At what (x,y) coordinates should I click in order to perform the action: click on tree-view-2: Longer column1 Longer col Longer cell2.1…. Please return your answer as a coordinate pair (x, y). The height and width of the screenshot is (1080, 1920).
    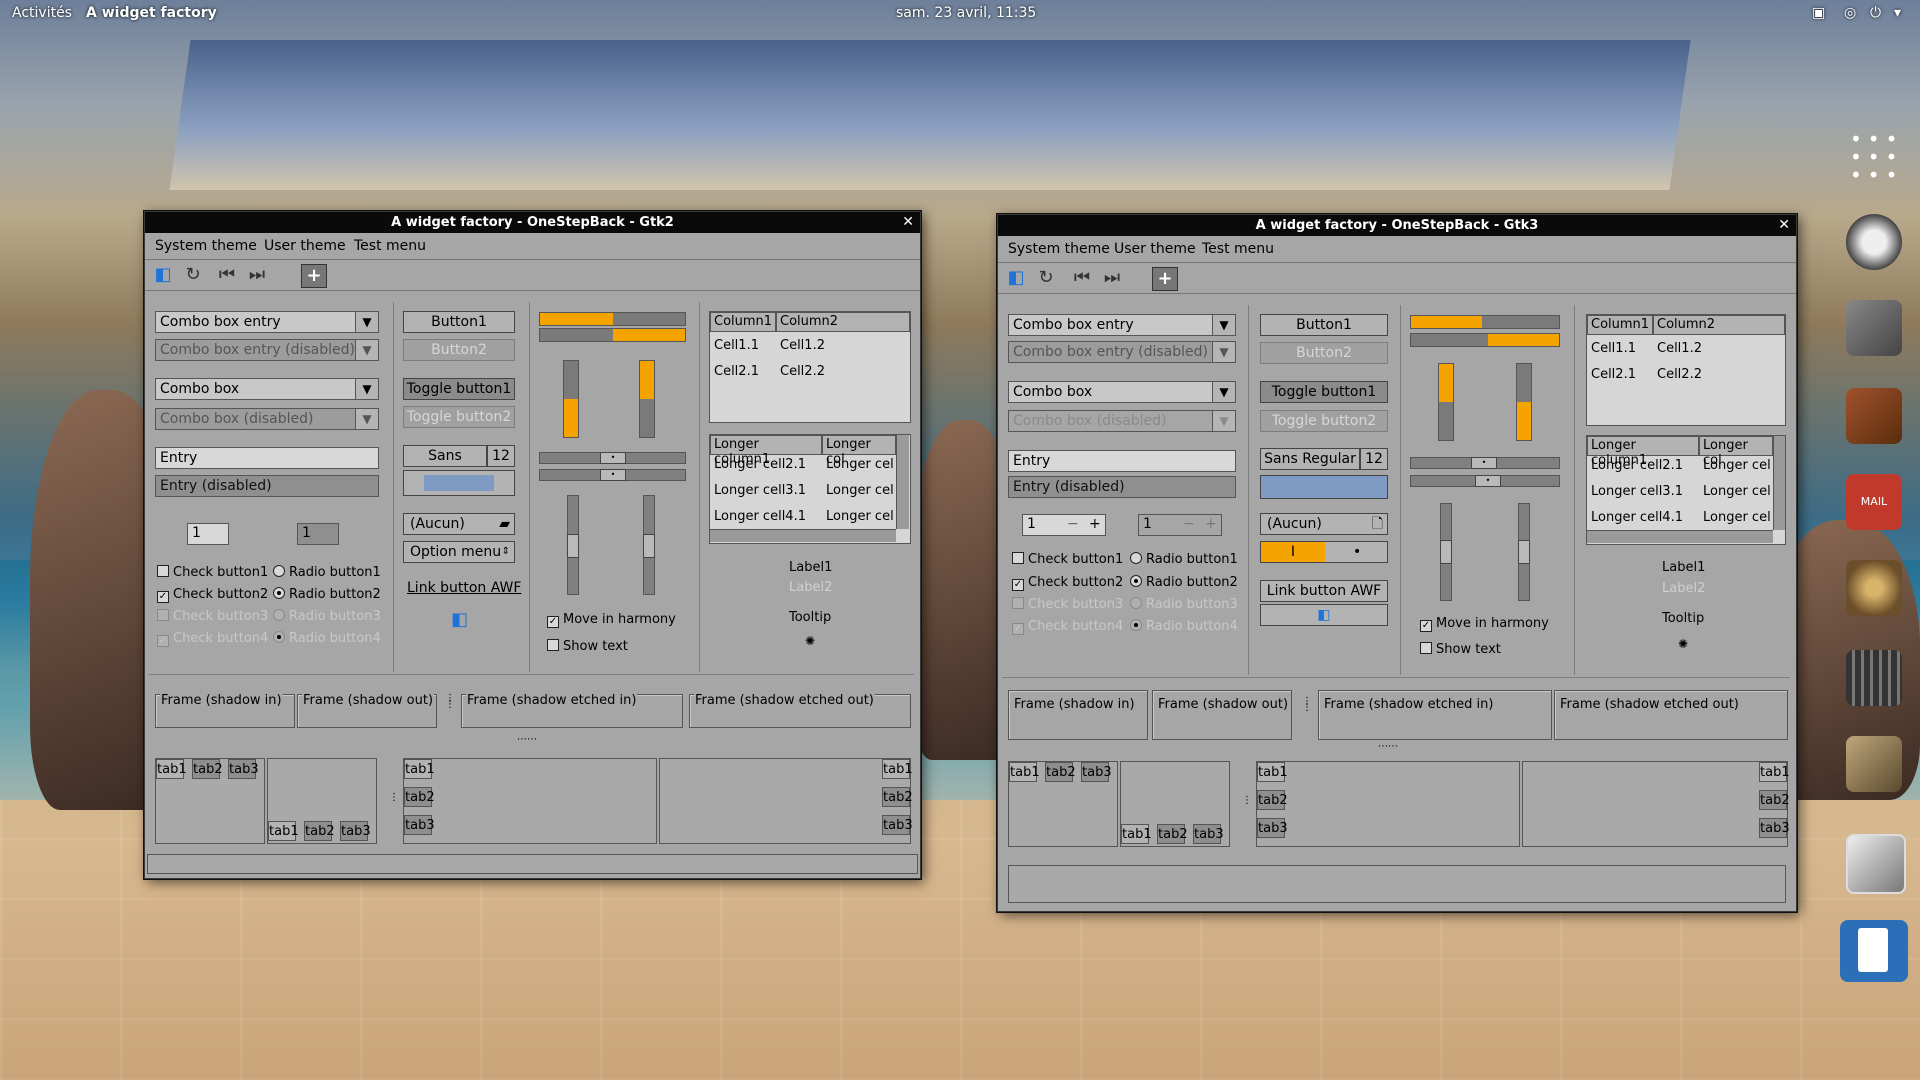
    Looking at the image, I should click on (1686, 490).